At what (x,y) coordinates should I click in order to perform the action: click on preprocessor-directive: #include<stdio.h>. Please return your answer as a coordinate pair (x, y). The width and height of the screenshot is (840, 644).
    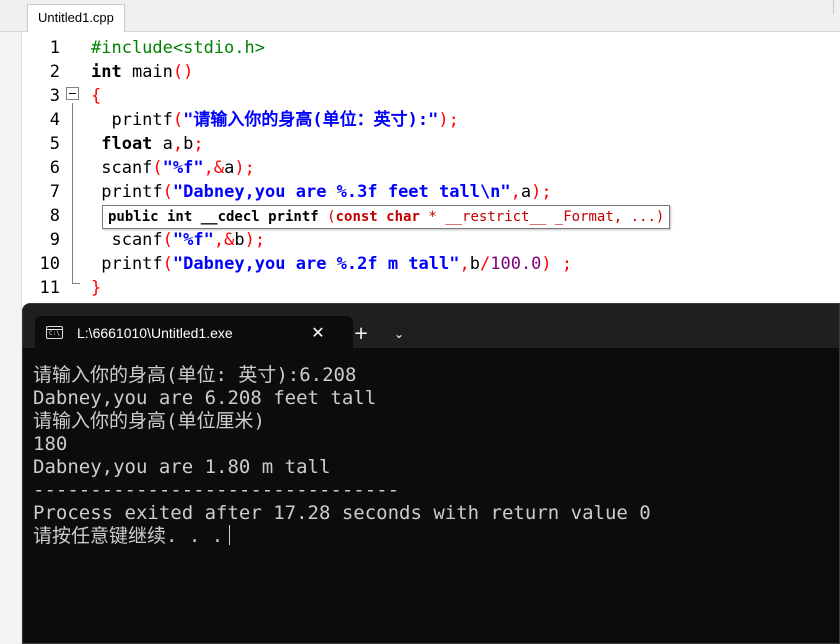
    Looking at the image, I should click on (178, 48).